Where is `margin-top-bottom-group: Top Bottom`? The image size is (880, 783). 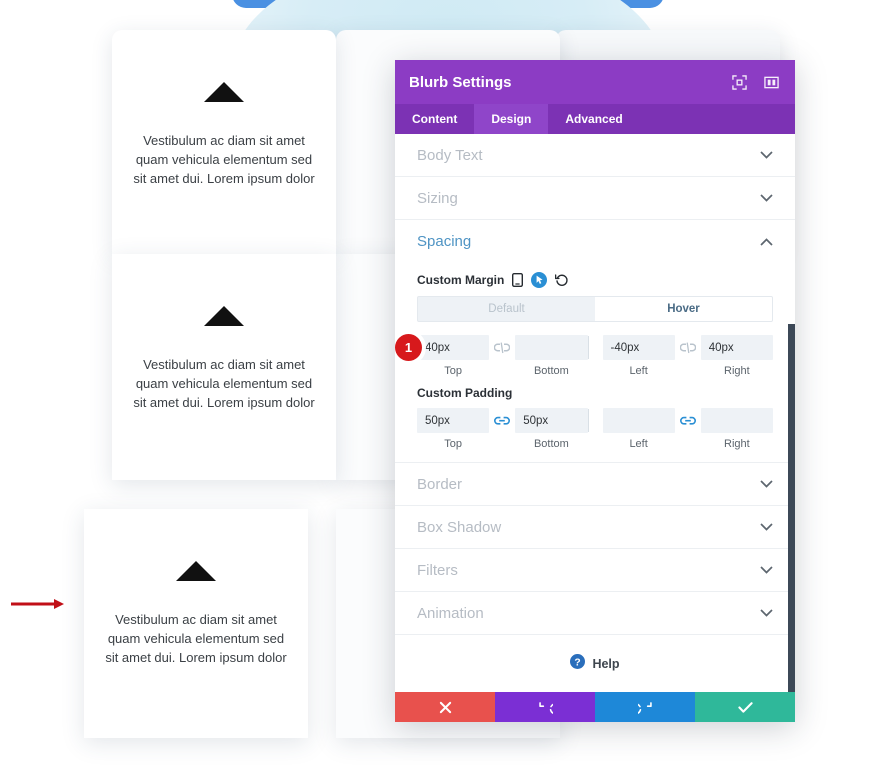 margin-top-bottom-group: Top Bottom is located at coordinates (502, 356).